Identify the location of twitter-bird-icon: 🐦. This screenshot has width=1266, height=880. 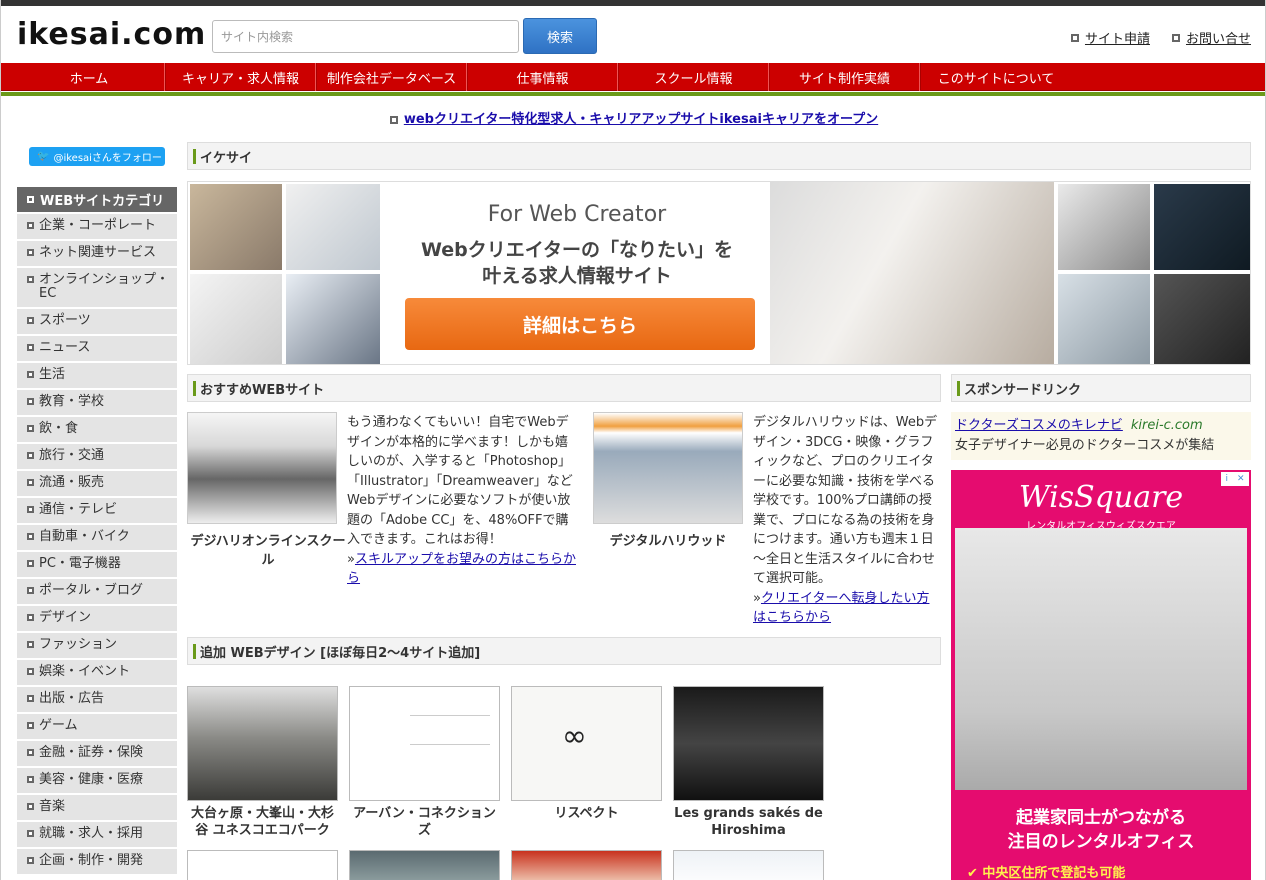
(43, 156).